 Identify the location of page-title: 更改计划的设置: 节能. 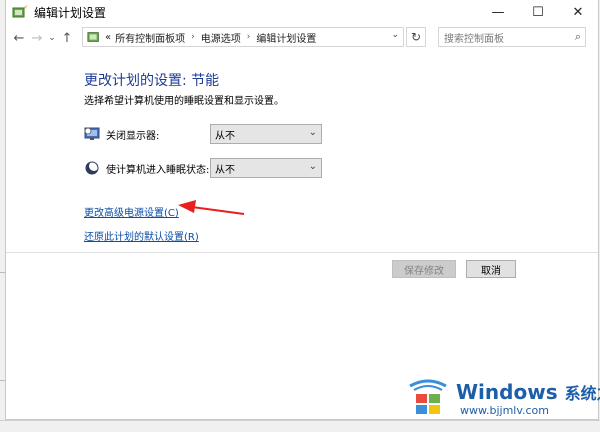
(152, 81).